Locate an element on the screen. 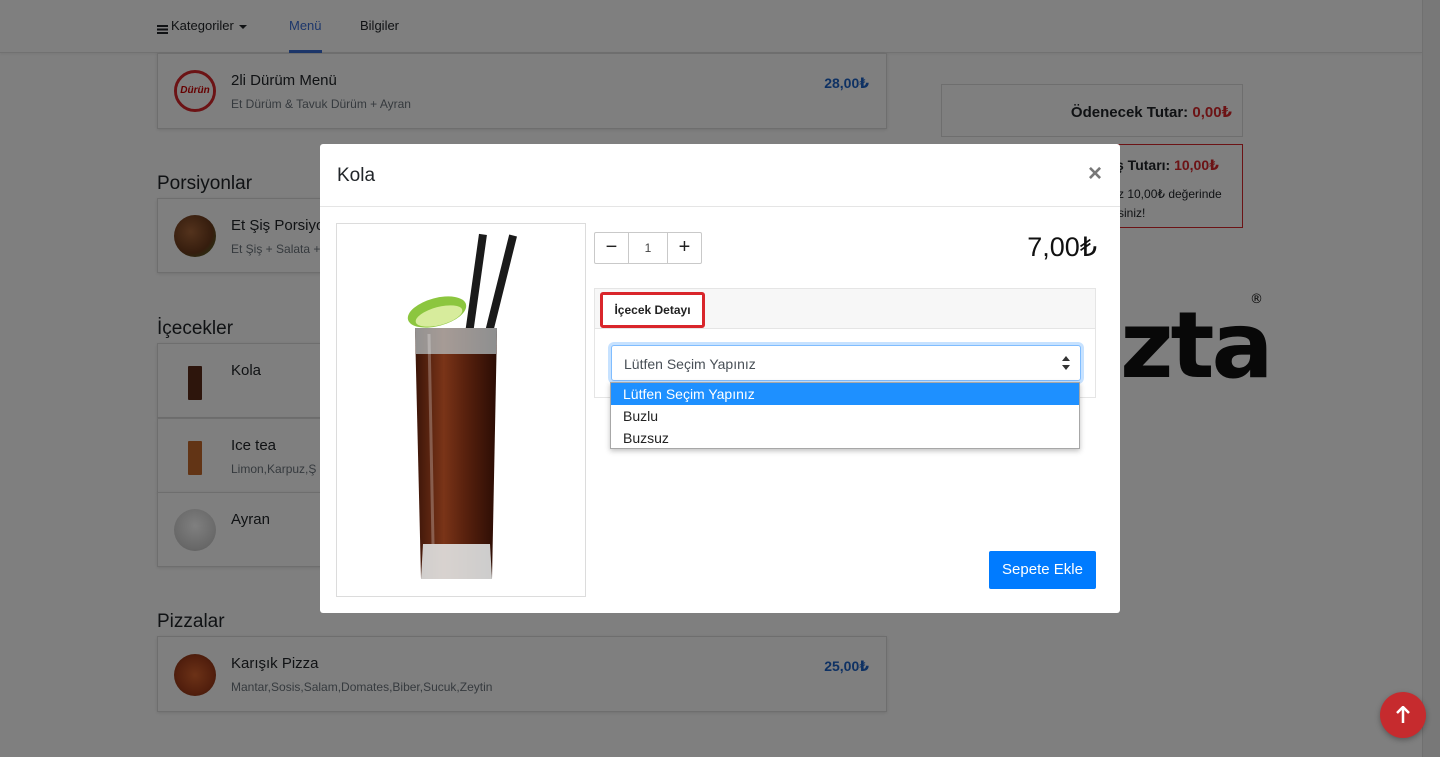 This screenshot has height=757, width=1440. quantity-stepper: − 1 + is located at coordinates (648, 248).